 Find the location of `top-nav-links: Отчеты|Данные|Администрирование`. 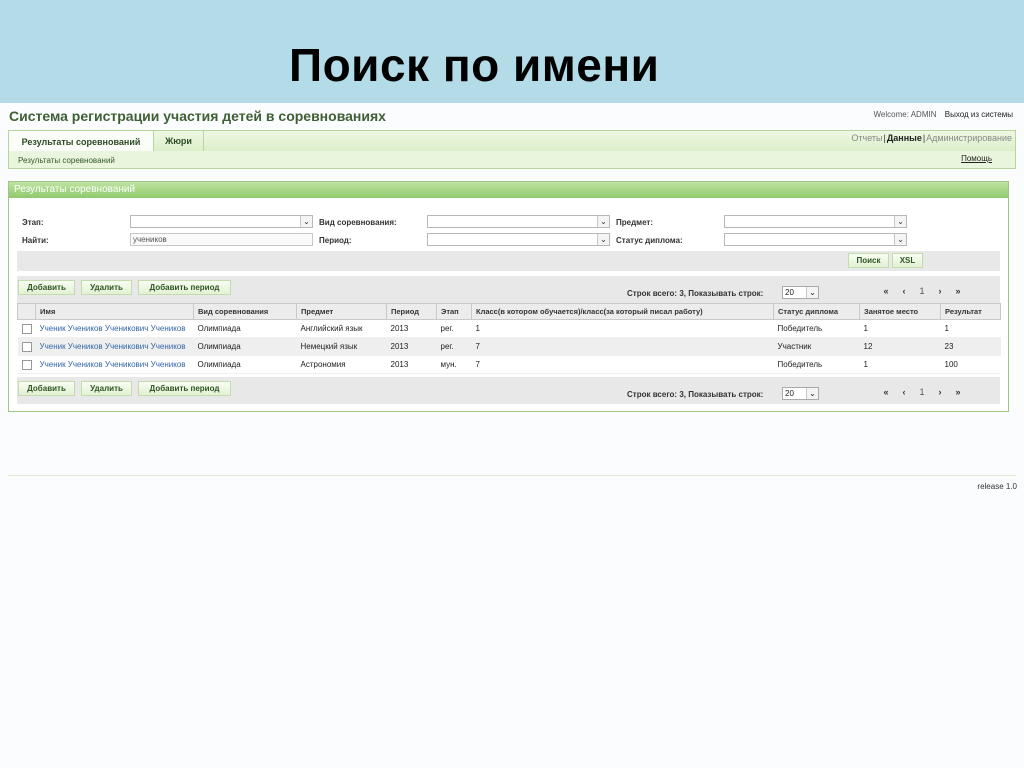

top-nav-links: Отчеты|Данные|Администрирование is located at coordinates (931, 138).